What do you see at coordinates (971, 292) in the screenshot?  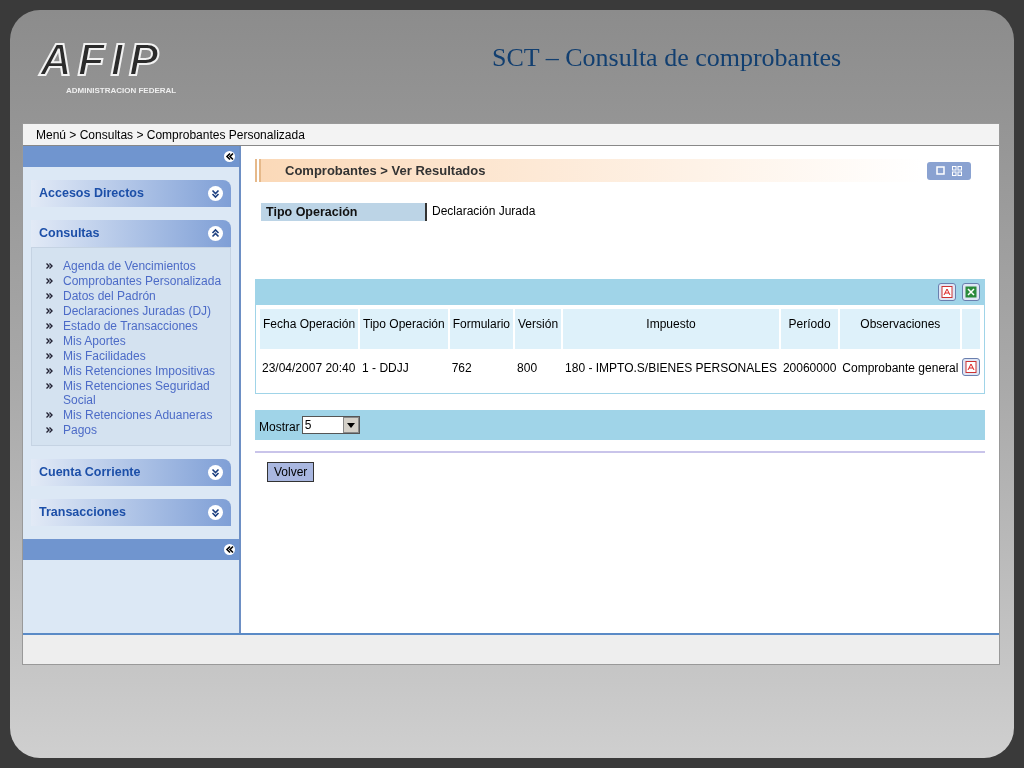 I see `spreadsheet-icon` at bounding box center [971, 292].